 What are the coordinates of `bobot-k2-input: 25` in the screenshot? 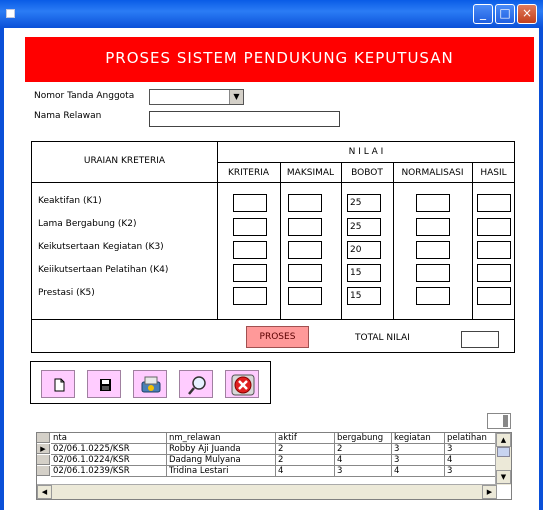 It's located at (364, 227).